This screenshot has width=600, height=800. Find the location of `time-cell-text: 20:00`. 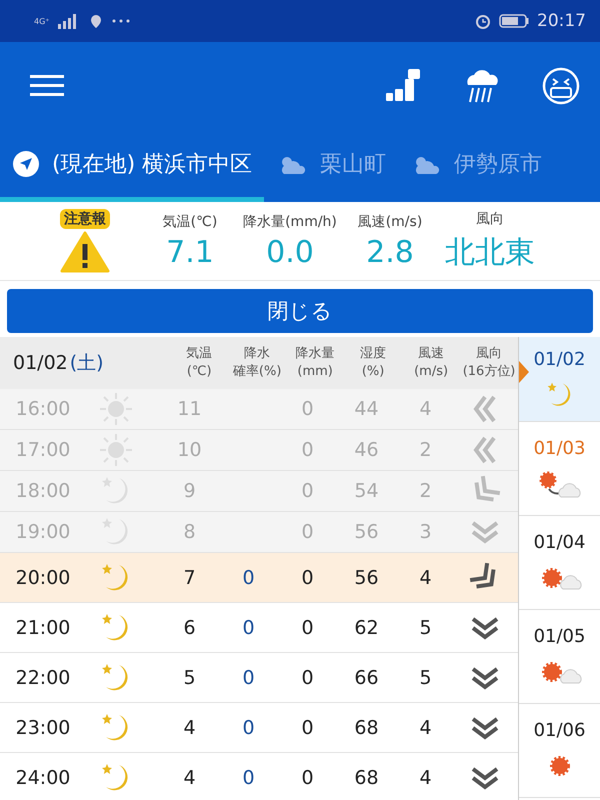

time-cell-text: 20:00 is located at coordinates (43, 577).